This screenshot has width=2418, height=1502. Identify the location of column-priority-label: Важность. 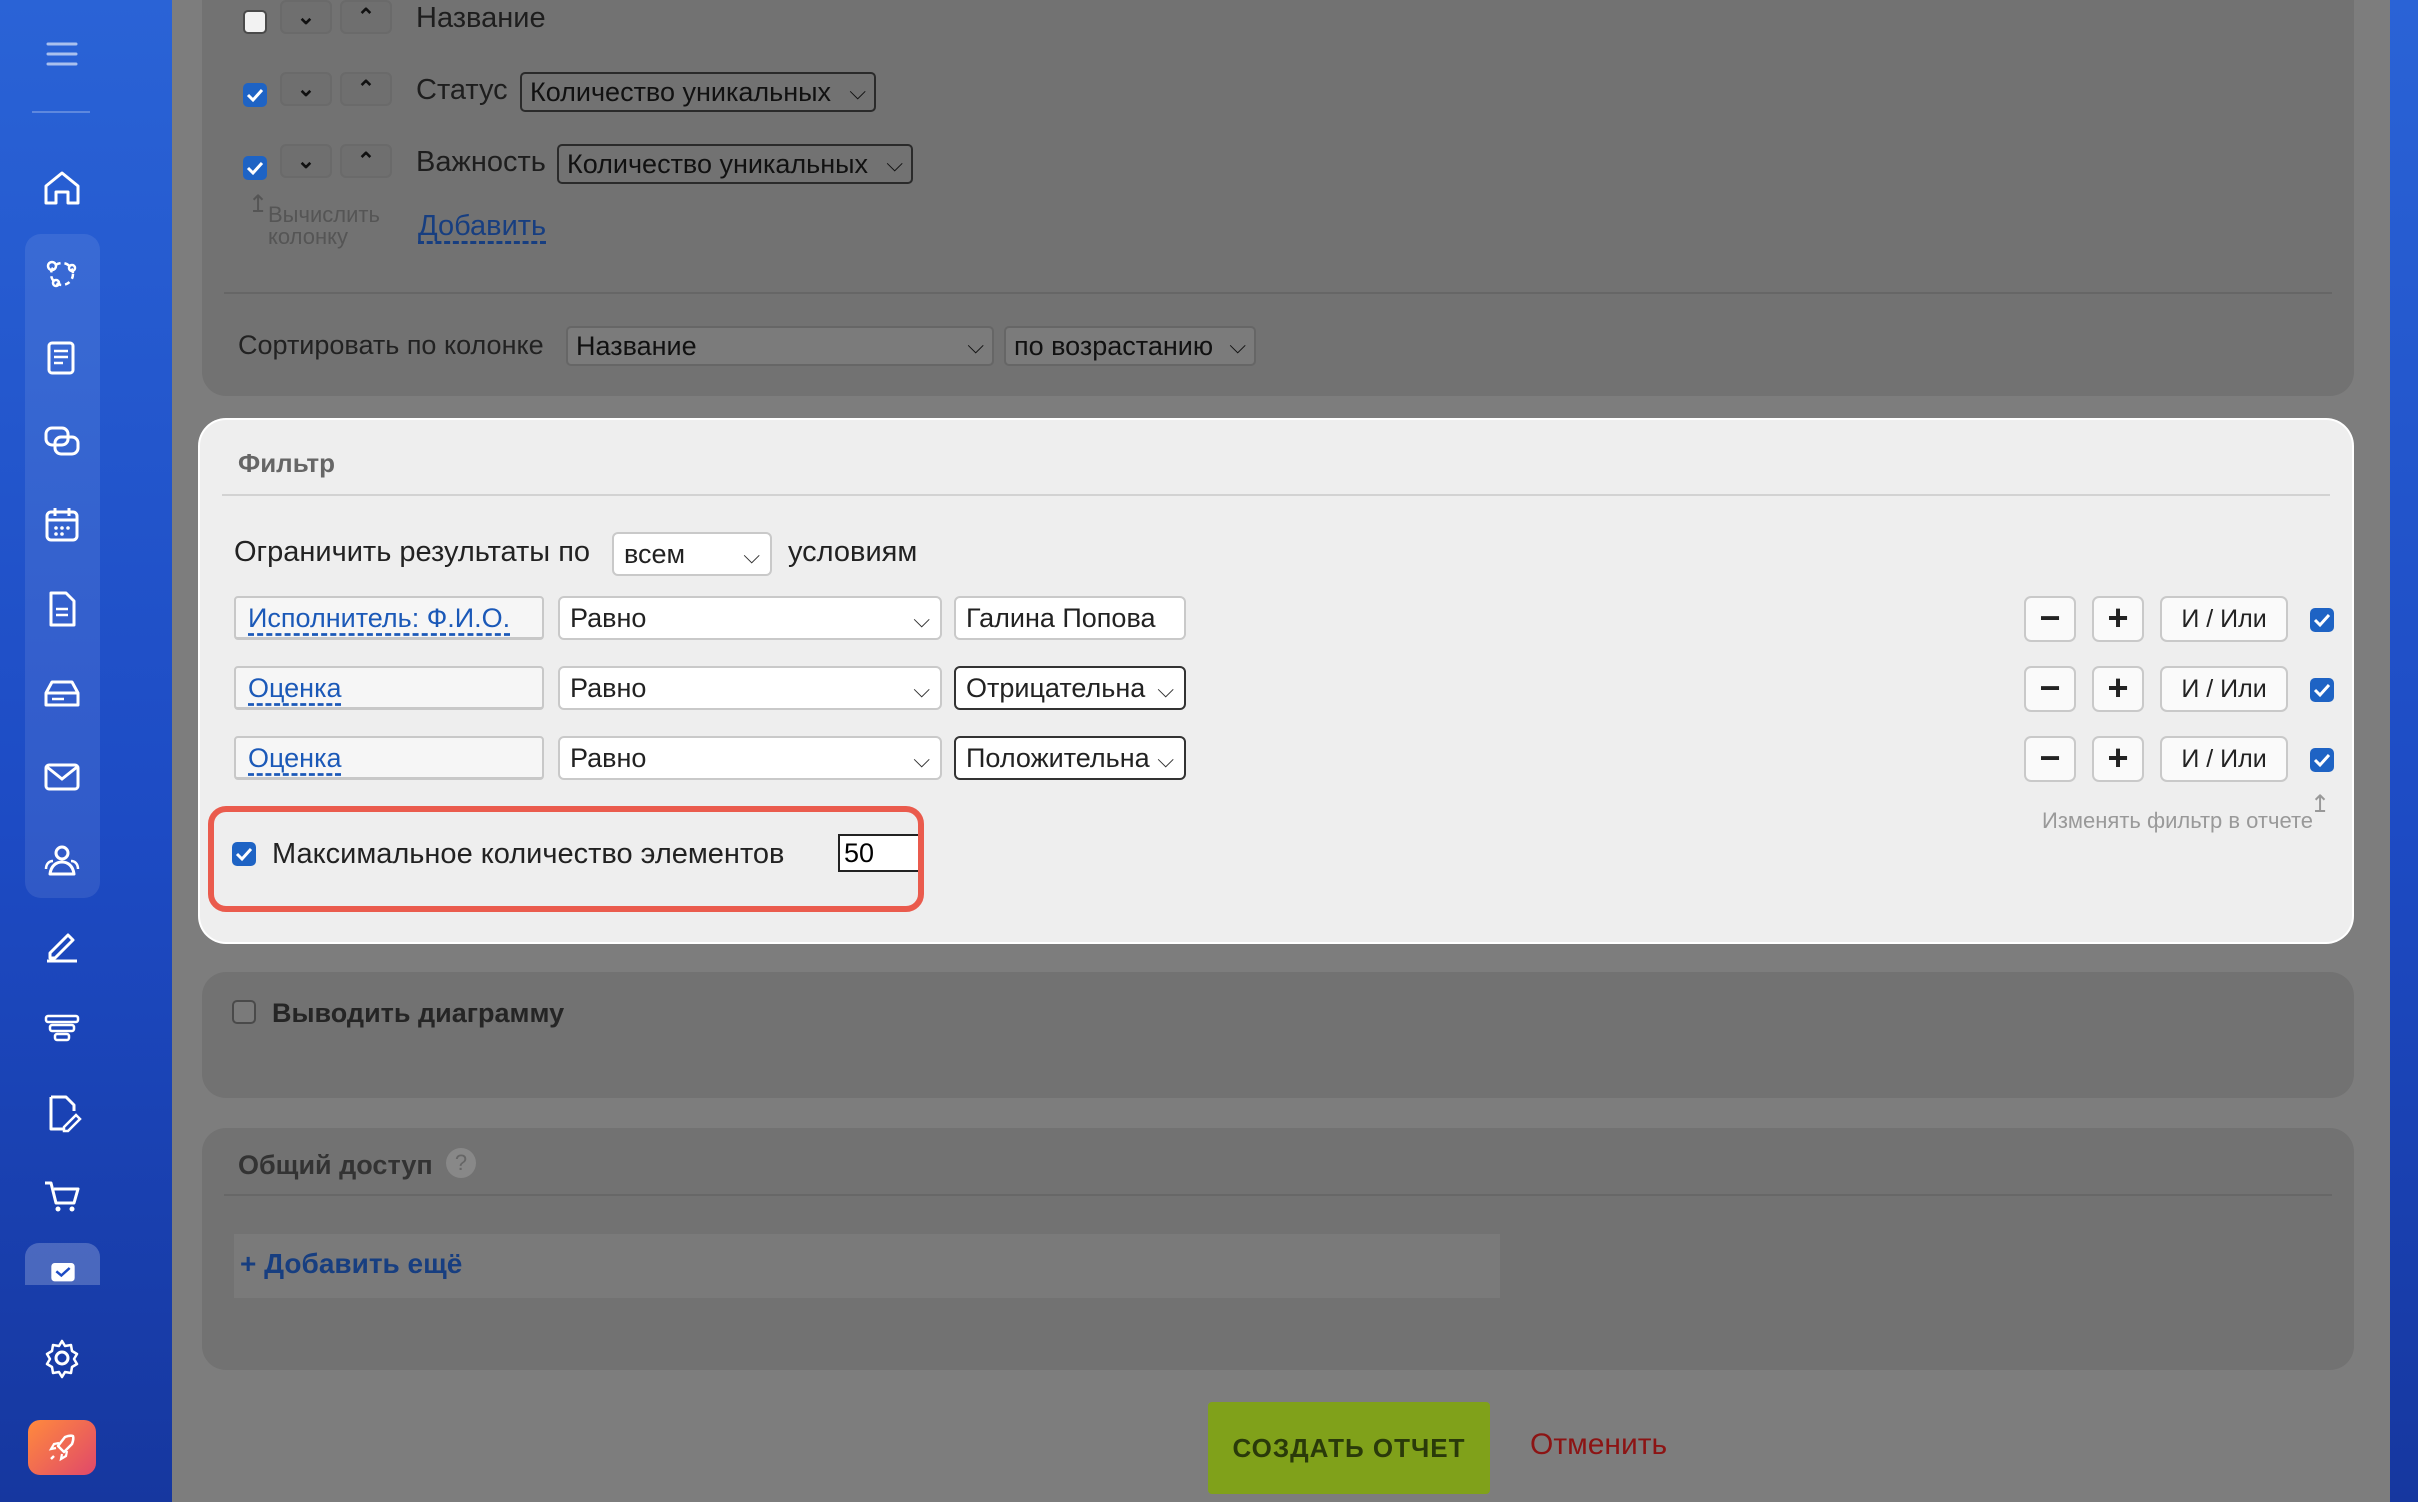
(481, 162).